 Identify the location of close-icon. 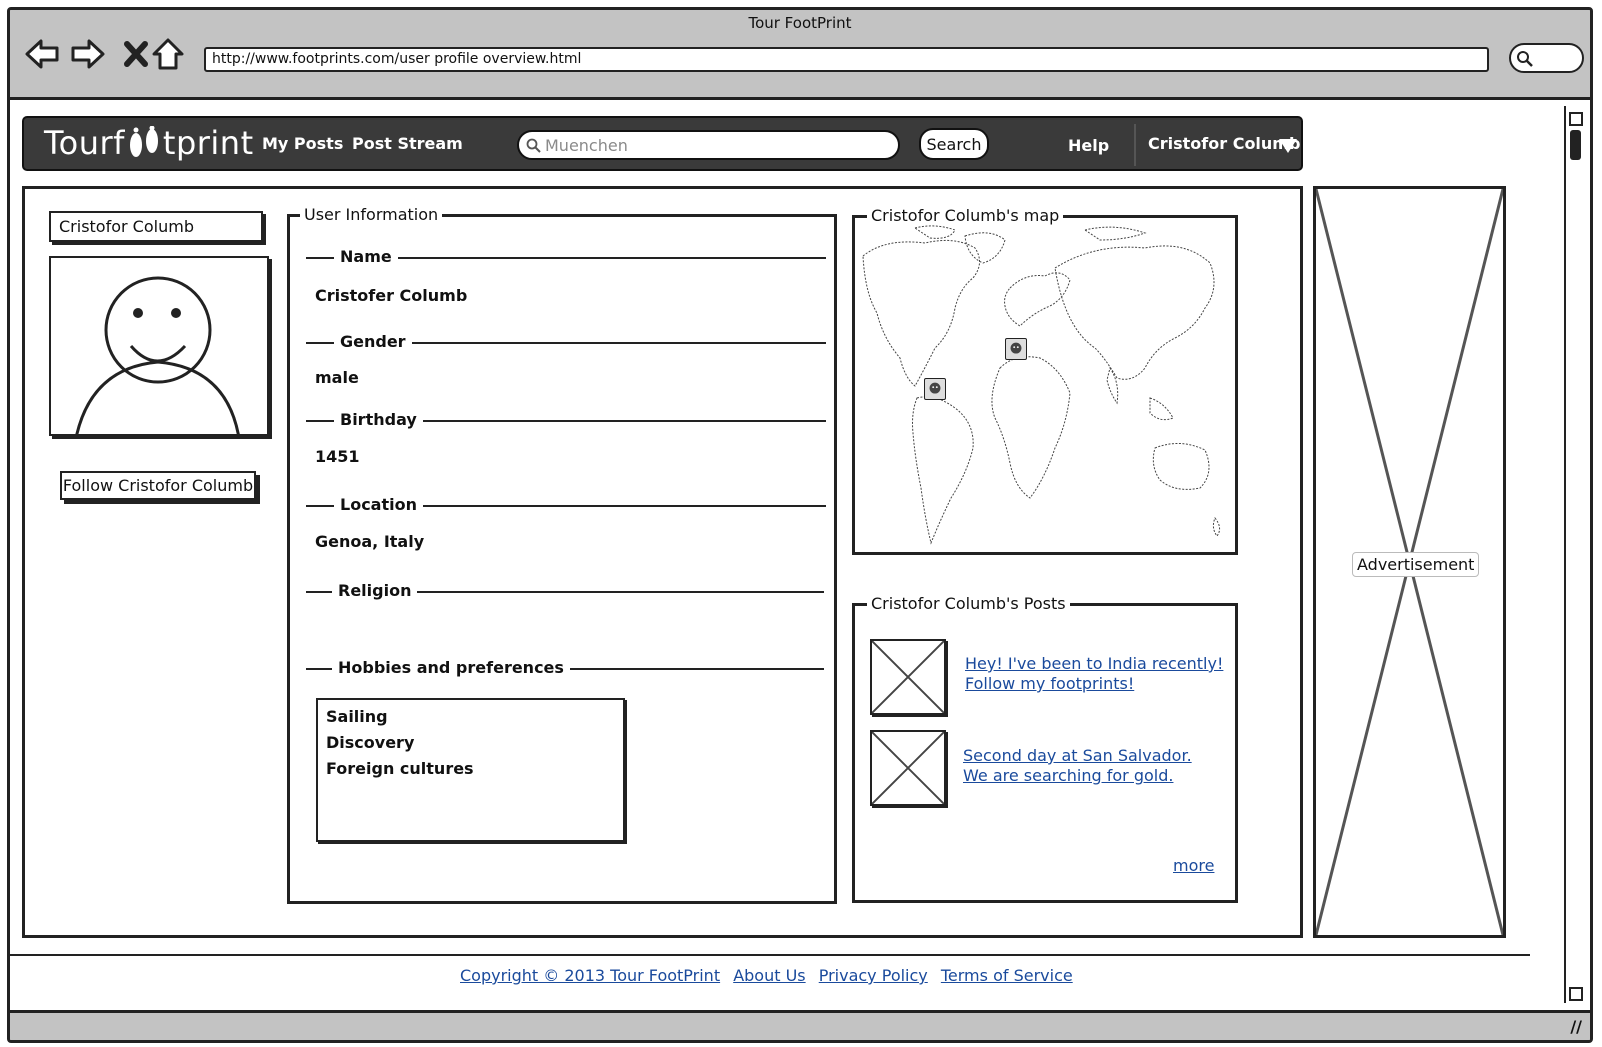
(136, 54).